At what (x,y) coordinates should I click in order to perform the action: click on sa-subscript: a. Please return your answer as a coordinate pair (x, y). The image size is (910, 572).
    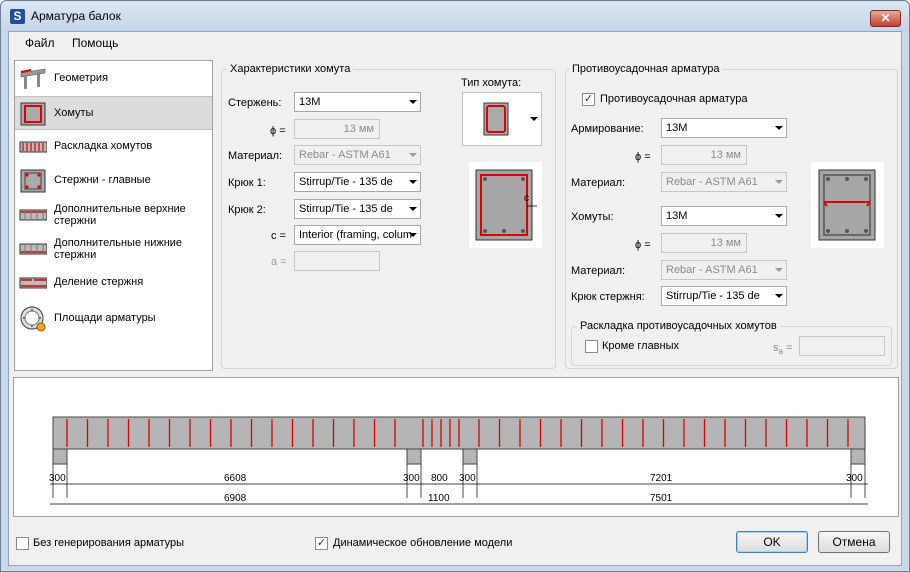
    Looking at the image, I should click on (780, 352).